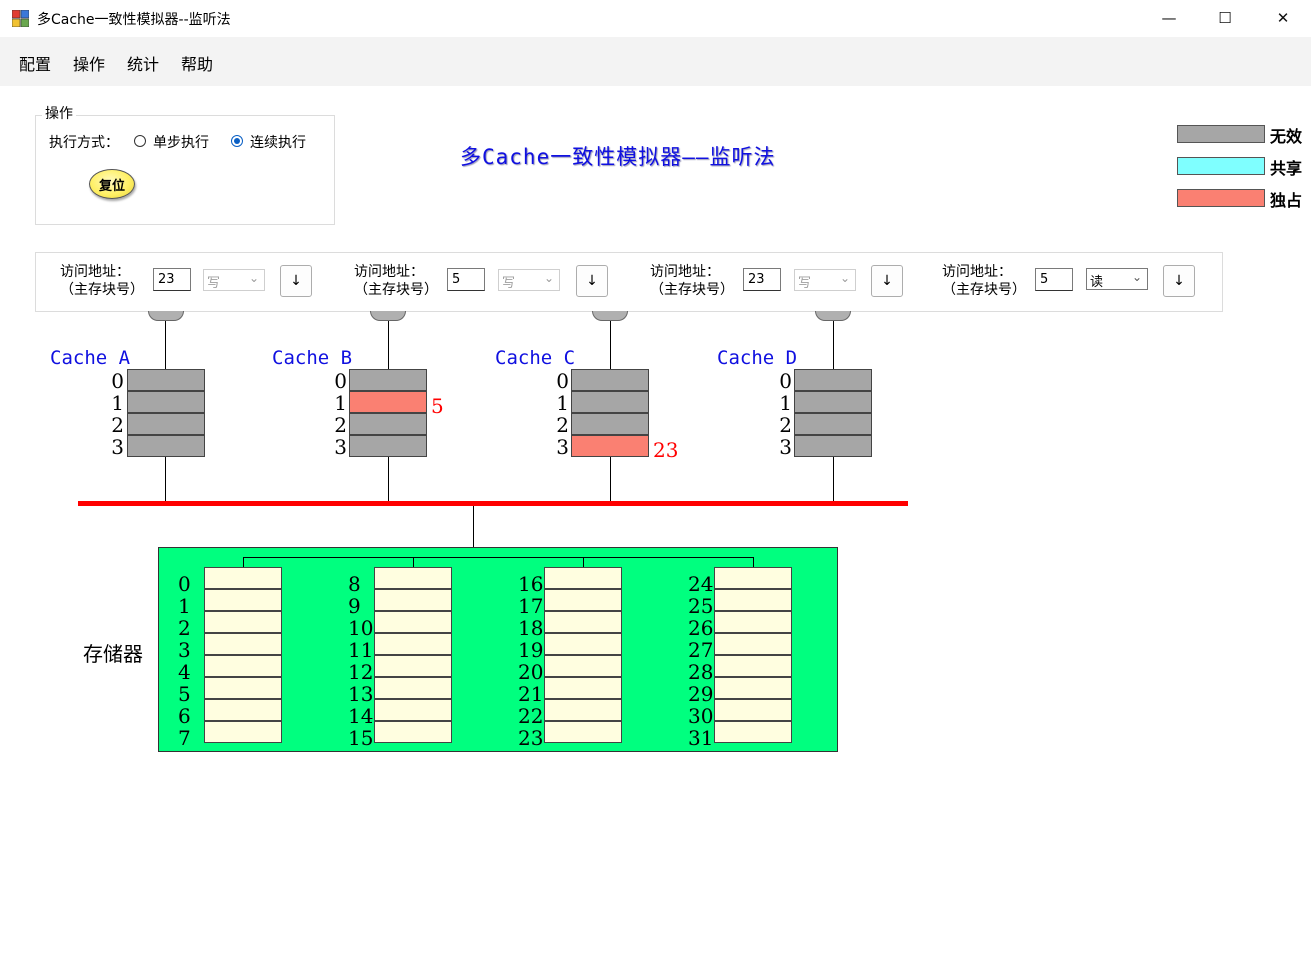 Image resolution: width=1311 pixels, height=955 pixels. Describe the element at coordinates (296, 281) in the screenshot. I see `step-button-a: ↓` at that location.